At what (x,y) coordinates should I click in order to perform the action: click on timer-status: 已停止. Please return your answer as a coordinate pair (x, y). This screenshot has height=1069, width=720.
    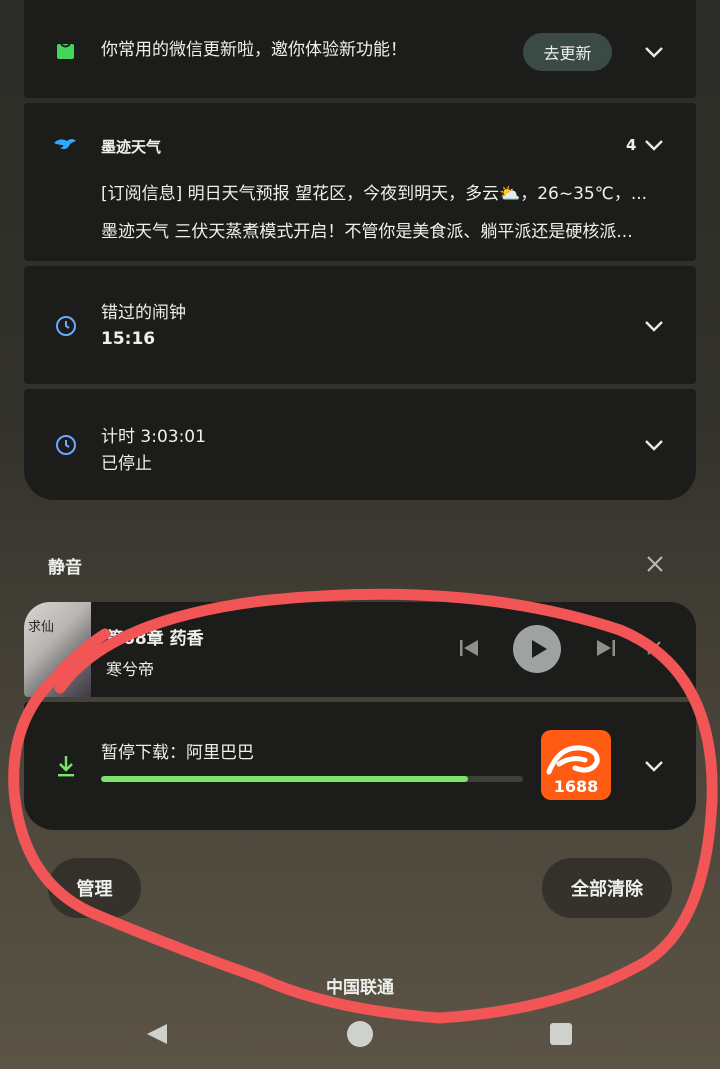
    Looking at the image, I should click on (126, 464).